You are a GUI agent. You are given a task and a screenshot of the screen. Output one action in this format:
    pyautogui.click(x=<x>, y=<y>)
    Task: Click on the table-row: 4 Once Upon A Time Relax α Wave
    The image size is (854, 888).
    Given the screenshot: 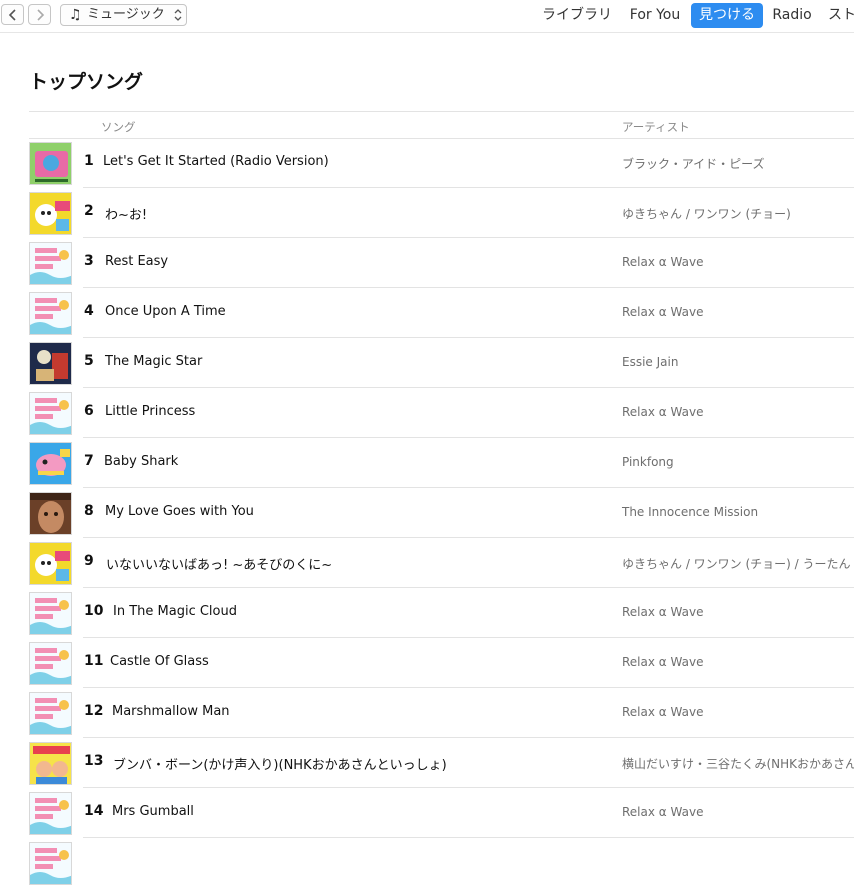 What is the action you would take?
    pyautogui.click(x=427, y=313)
    